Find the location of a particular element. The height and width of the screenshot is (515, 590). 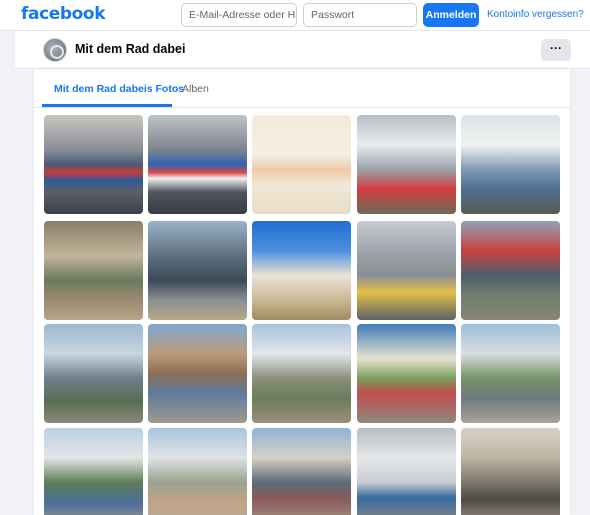

photo-course-cones is located at coordinates (197, 471).